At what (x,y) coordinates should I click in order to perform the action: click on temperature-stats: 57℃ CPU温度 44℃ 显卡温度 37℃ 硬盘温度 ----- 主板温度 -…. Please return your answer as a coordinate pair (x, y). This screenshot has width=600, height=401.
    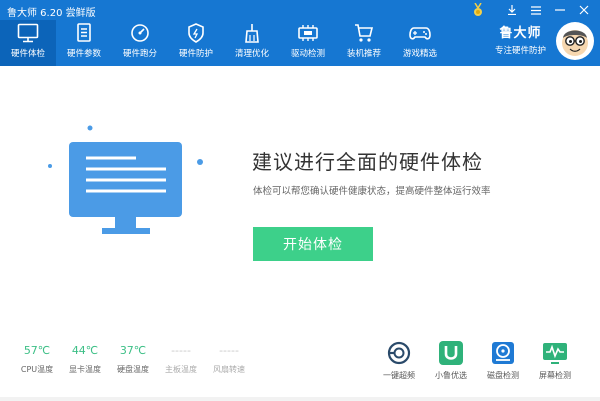
    Looking at the image, I should click on (136, 359).